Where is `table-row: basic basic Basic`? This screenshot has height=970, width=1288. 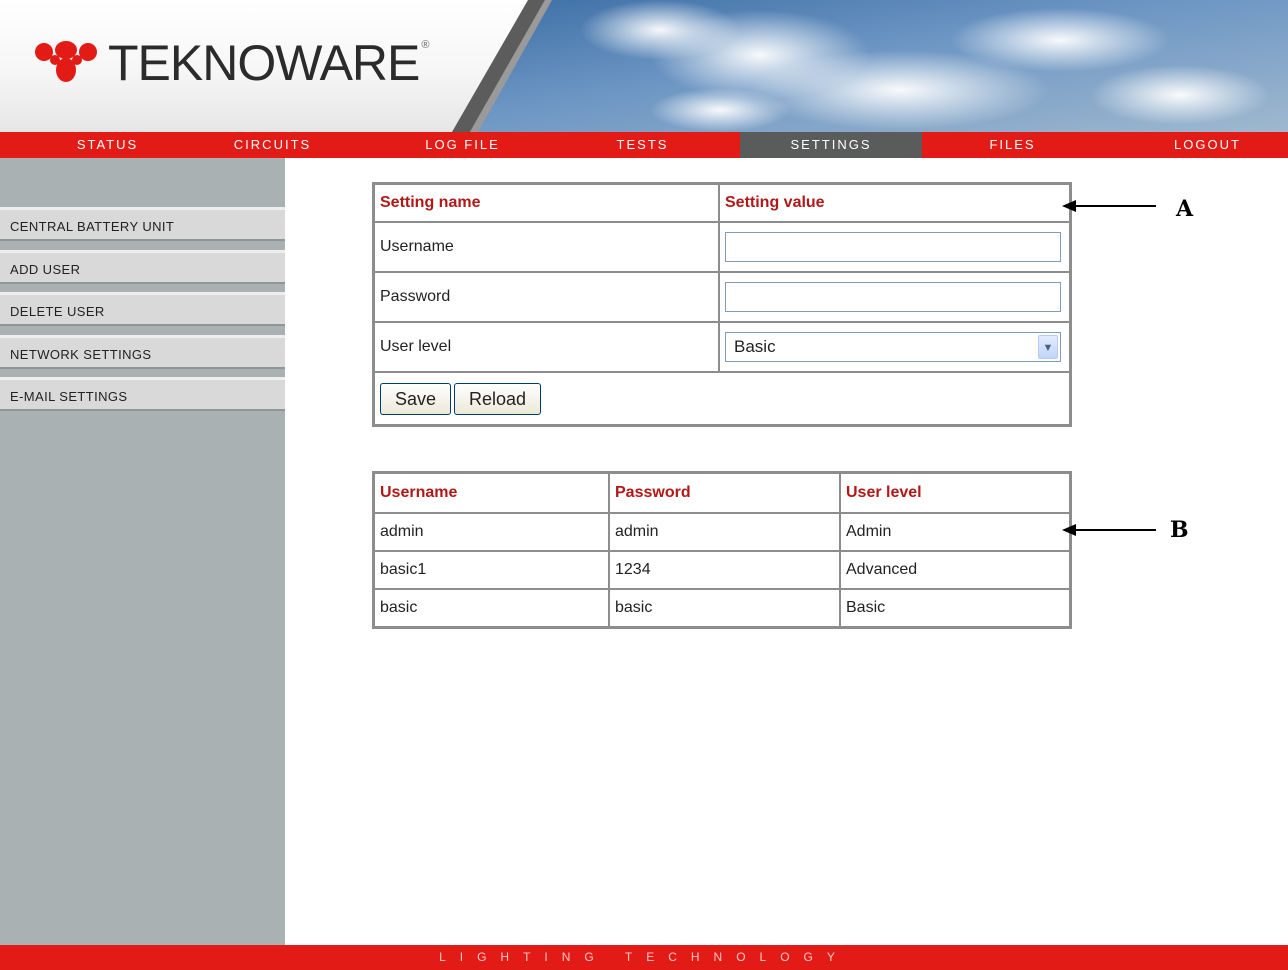
table-row: basic basic Basic is located at coordinates (722, 608).